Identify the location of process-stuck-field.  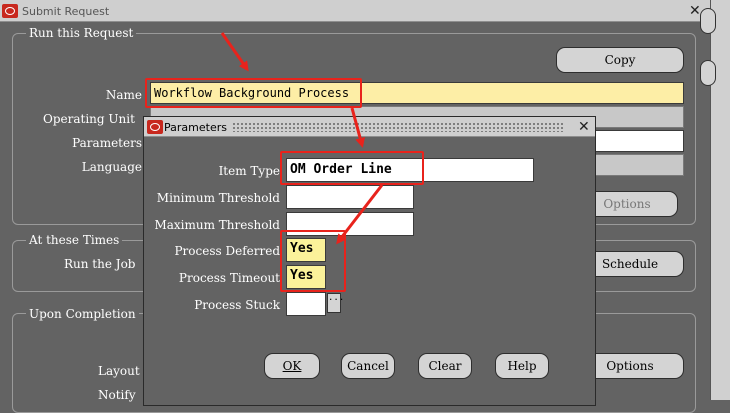
(306, 304).